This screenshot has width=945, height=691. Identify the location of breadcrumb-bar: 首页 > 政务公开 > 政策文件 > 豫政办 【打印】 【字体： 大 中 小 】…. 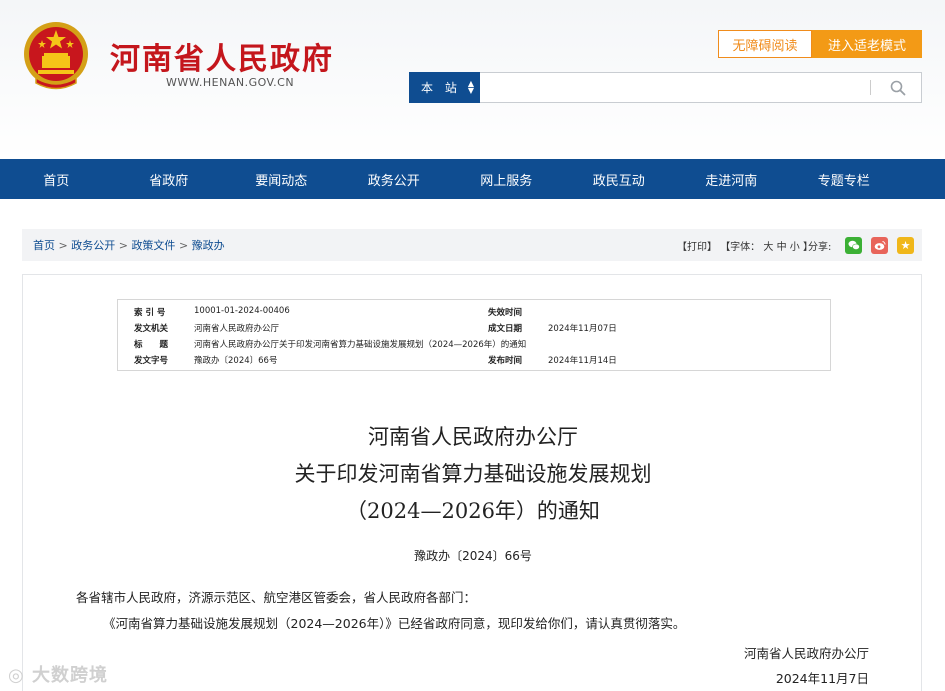
(472, 245).